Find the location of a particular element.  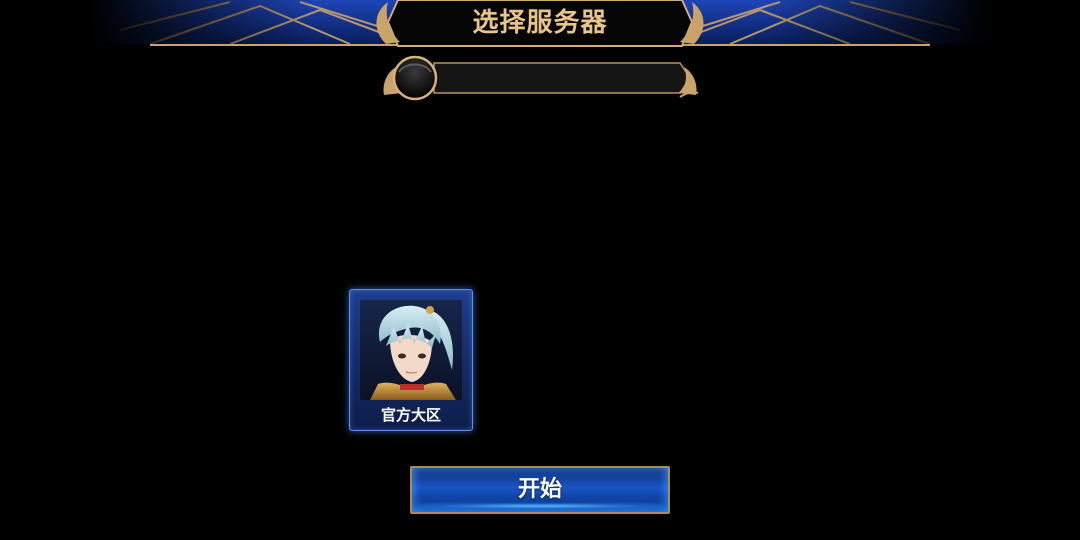

start-button-label: 开始 is located at coordinates (539, 489).